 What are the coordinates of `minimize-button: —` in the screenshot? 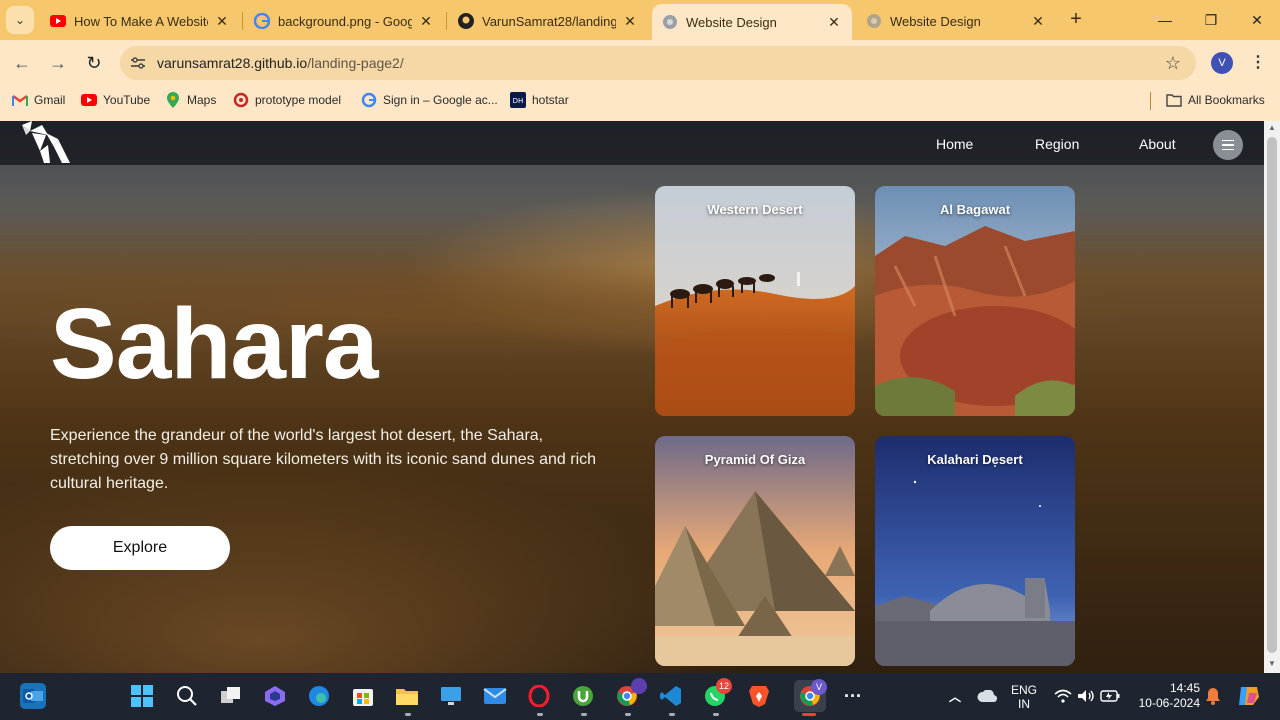 It's located at (1165, 20).